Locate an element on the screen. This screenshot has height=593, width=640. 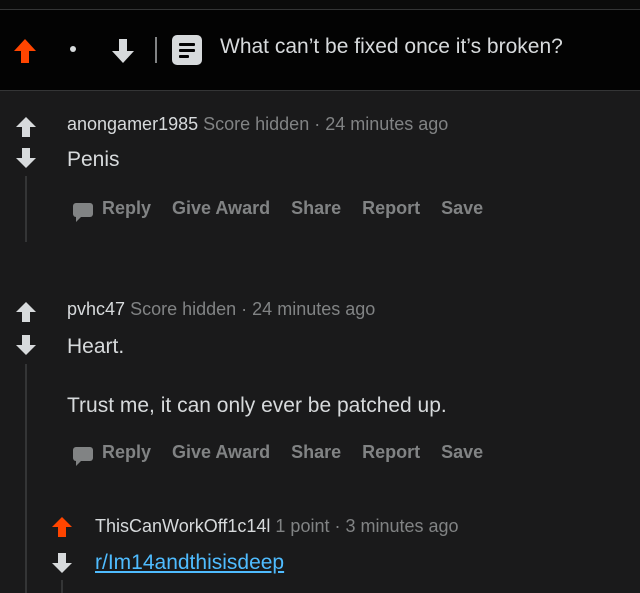
top-edge is located at coordinates (320, 5).